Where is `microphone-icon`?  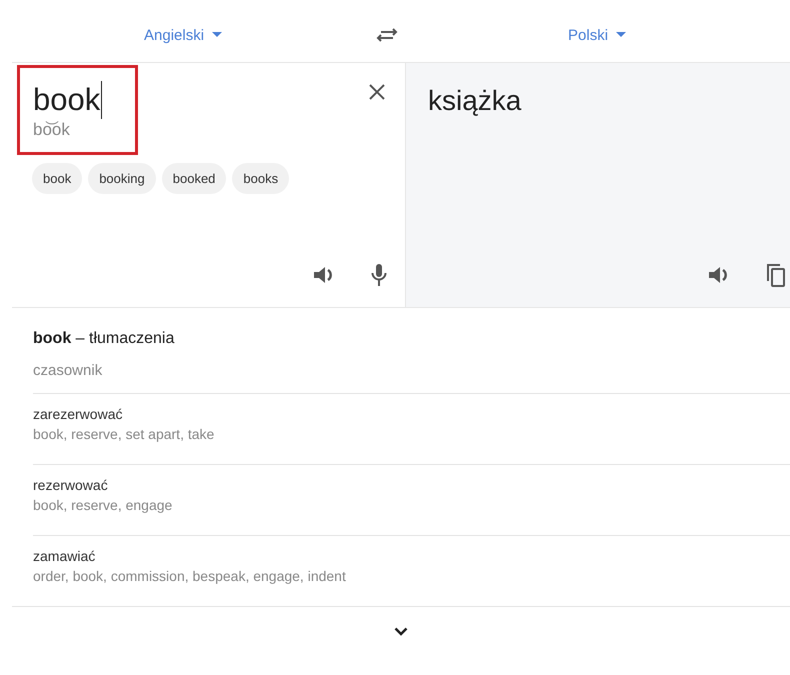 microphone-icon is located at coordinates (379, 275).